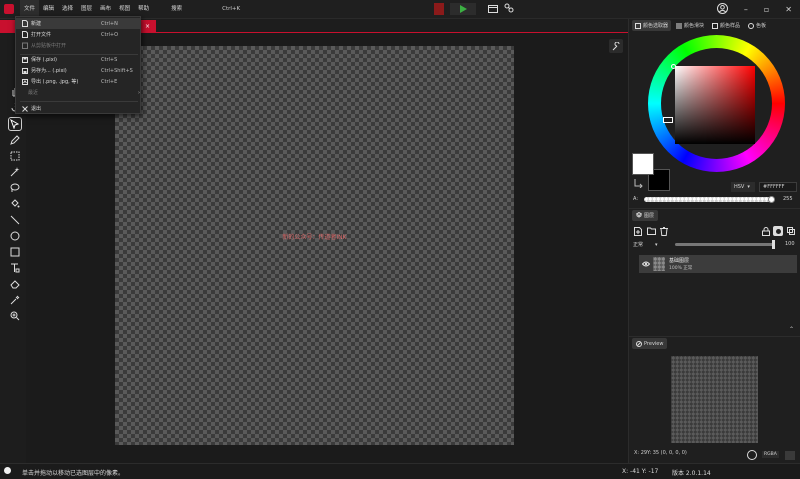 This screenshot has width=800, height=479. Describe the element at coordinates (78, 70) in the screenshot. I see `menu-item-save-as: 另存为... (.pixi) Ctrl+Shift+S` at that location.